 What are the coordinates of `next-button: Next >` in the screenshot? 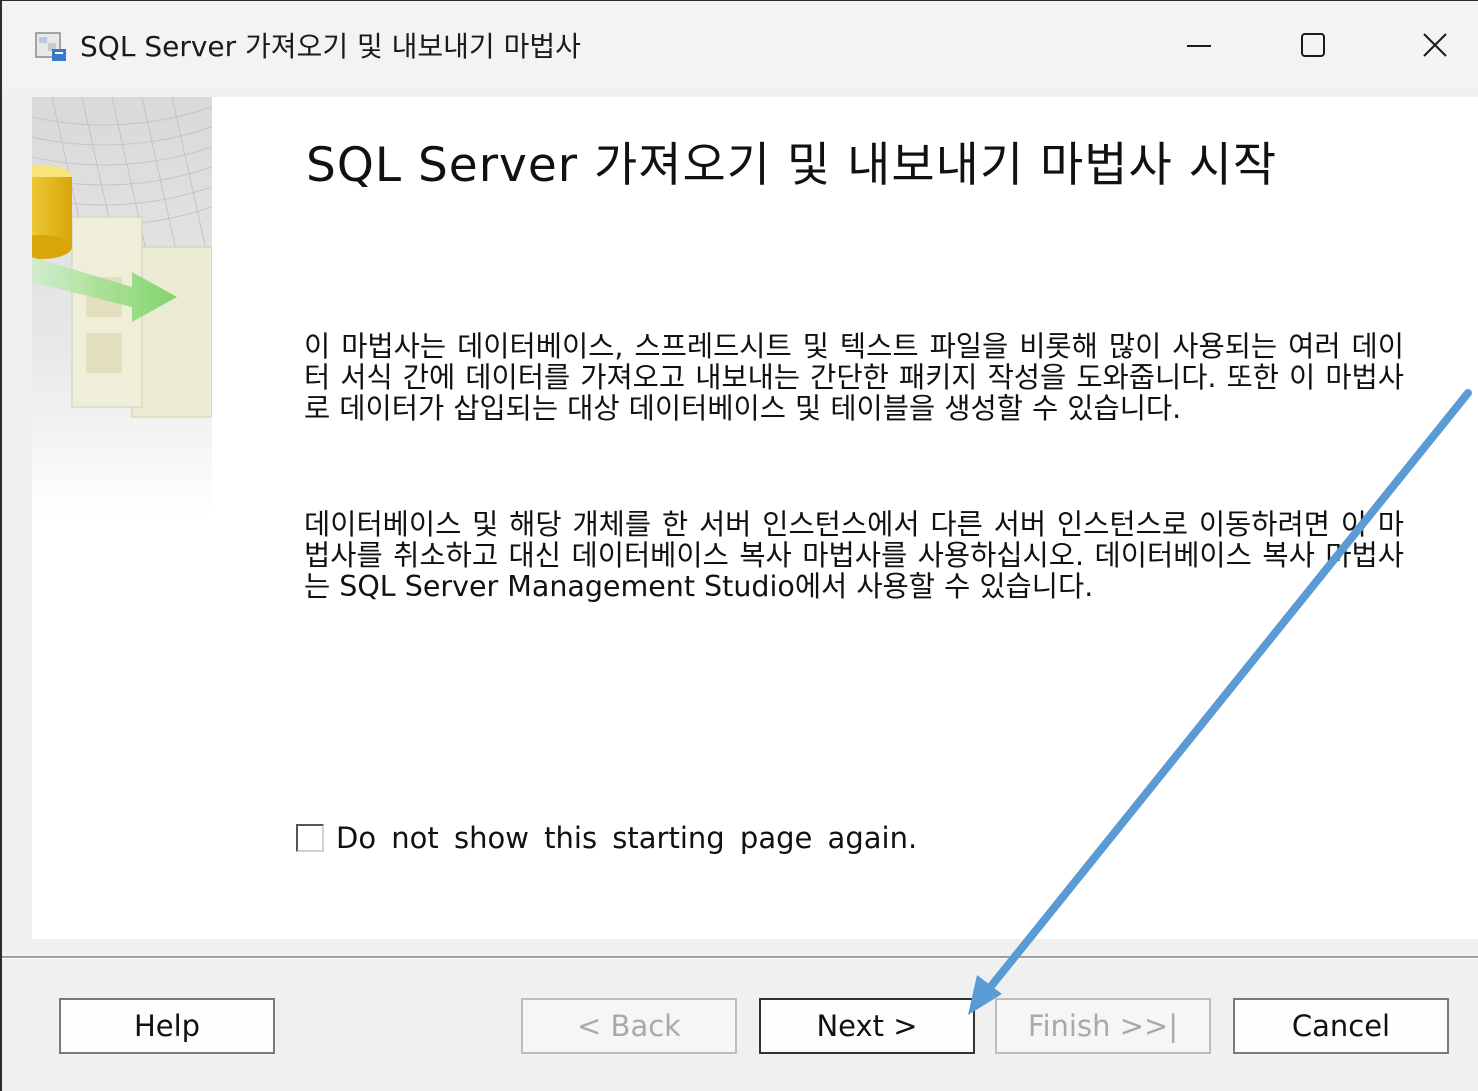 It's located at (867, 1026).